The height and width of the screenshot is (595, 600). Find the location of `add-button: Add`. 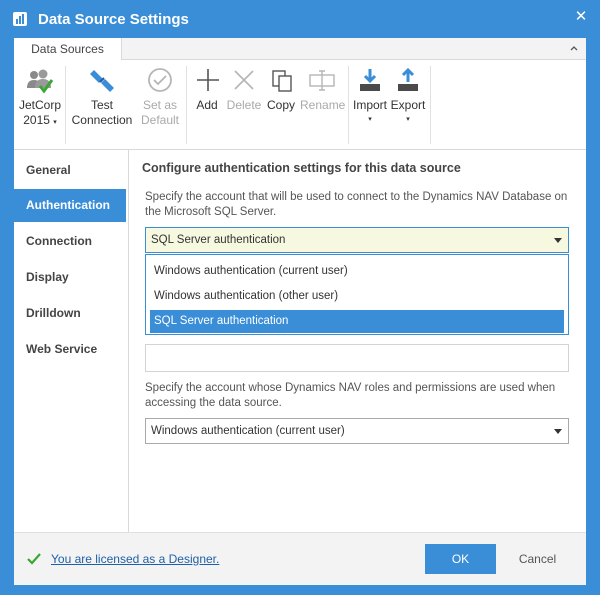

add-button: Add is located at coordinates (207, 89).